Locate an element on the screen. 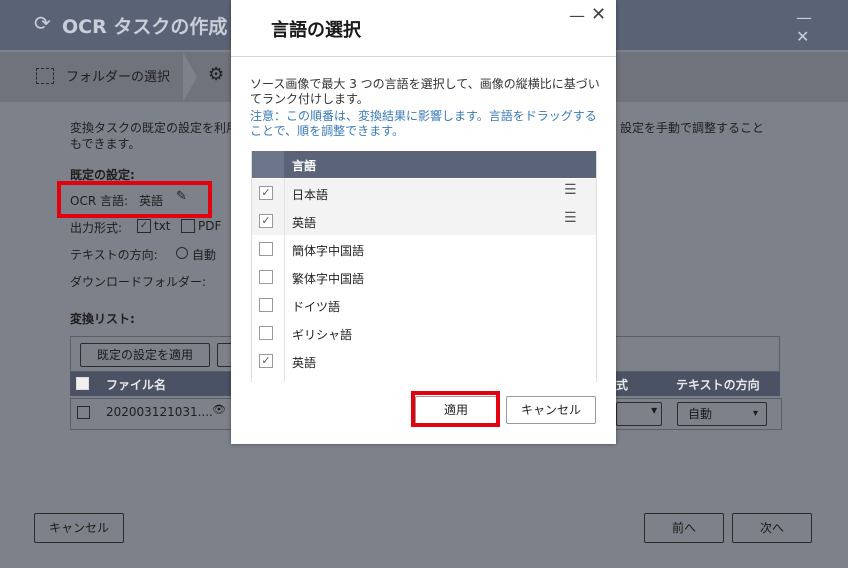 The width and height of the screenshot is (848, 568). step-select-folder: フォルダーの選択 is located at coordinates (118, 77).